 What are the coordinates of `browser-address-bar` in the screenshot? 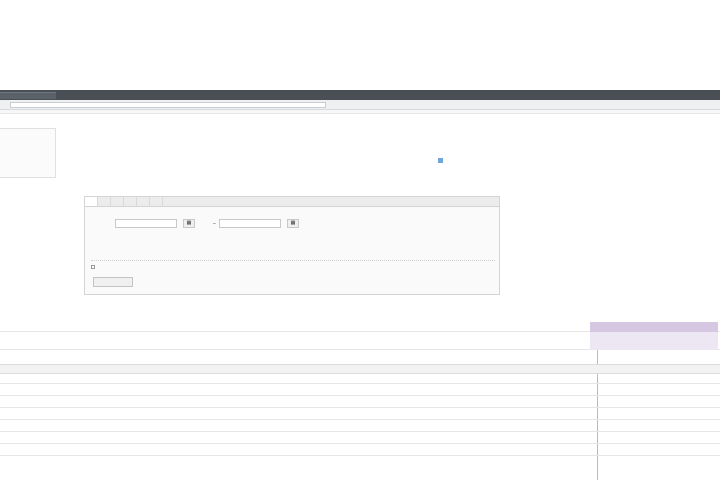 It's located at (360, 105).